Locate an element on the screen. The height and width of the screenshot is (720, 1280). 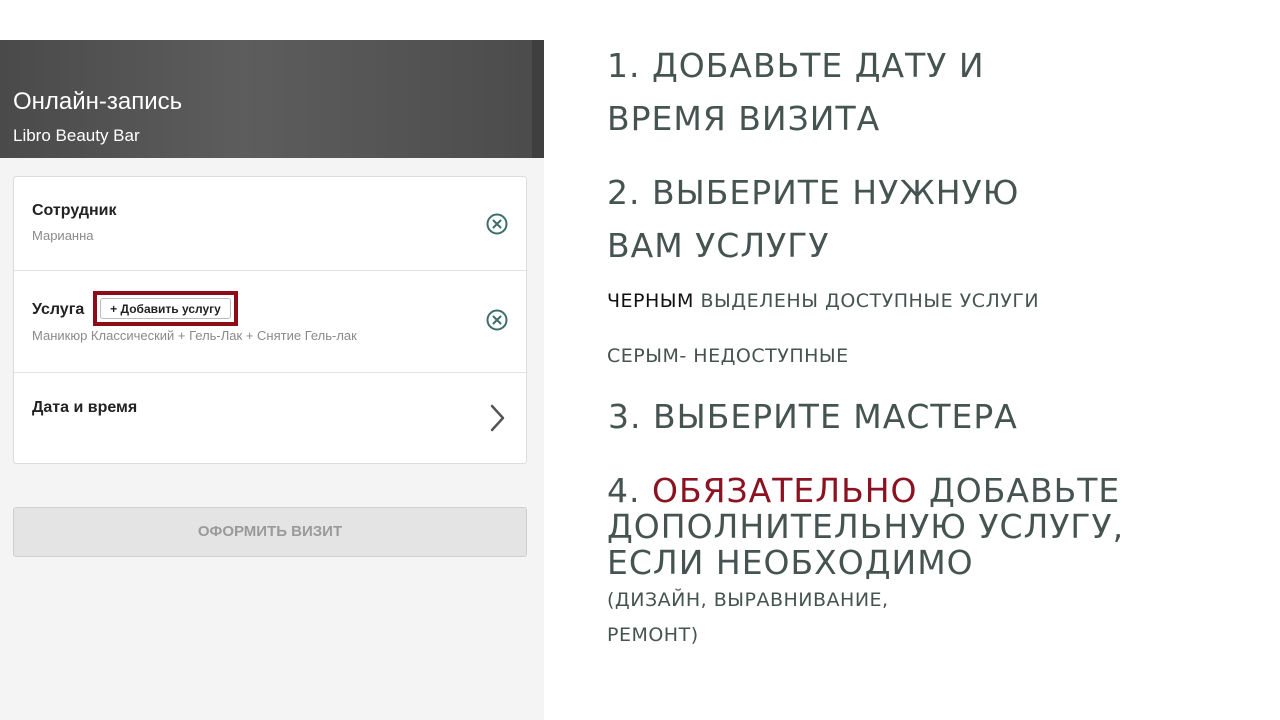
note-available: ЧЕРНЫМ ВЫДЕЛЕНЫ ДОСТУПНЫЕ УСЛУГИ is located at coordinates (823, 301).